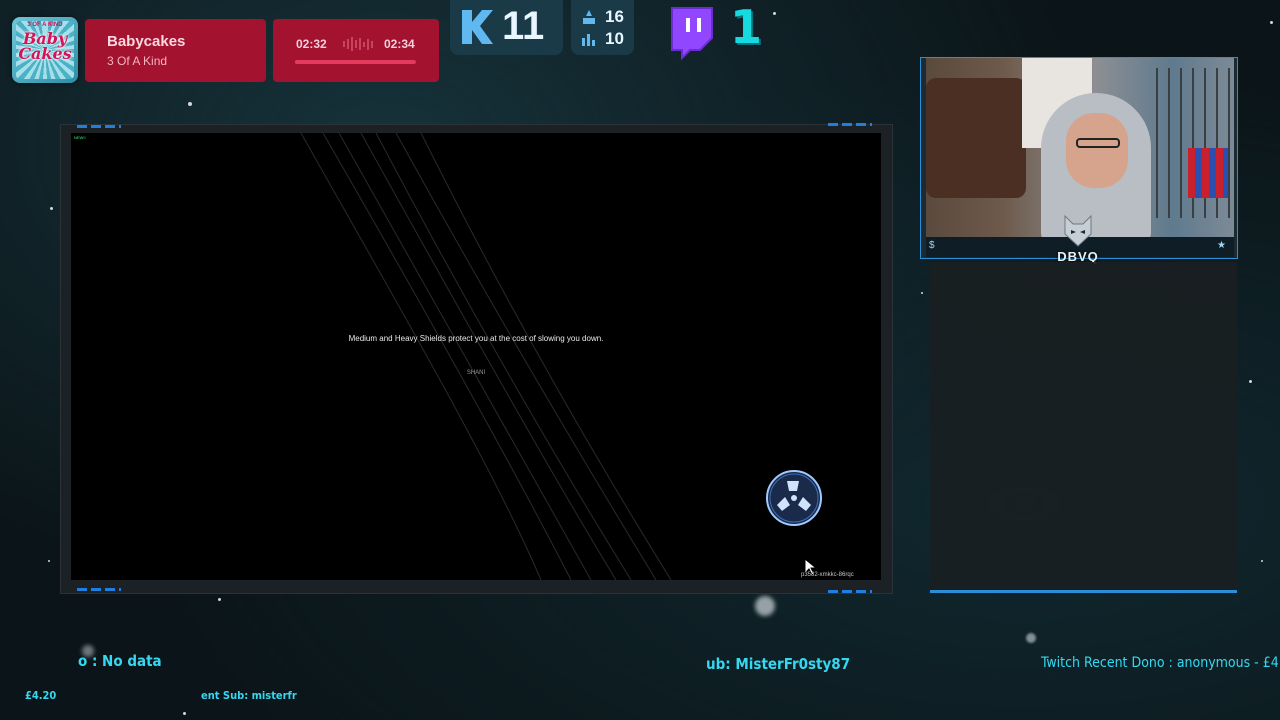  I want to click on wolf-logo-icon, so click(1078, 230).